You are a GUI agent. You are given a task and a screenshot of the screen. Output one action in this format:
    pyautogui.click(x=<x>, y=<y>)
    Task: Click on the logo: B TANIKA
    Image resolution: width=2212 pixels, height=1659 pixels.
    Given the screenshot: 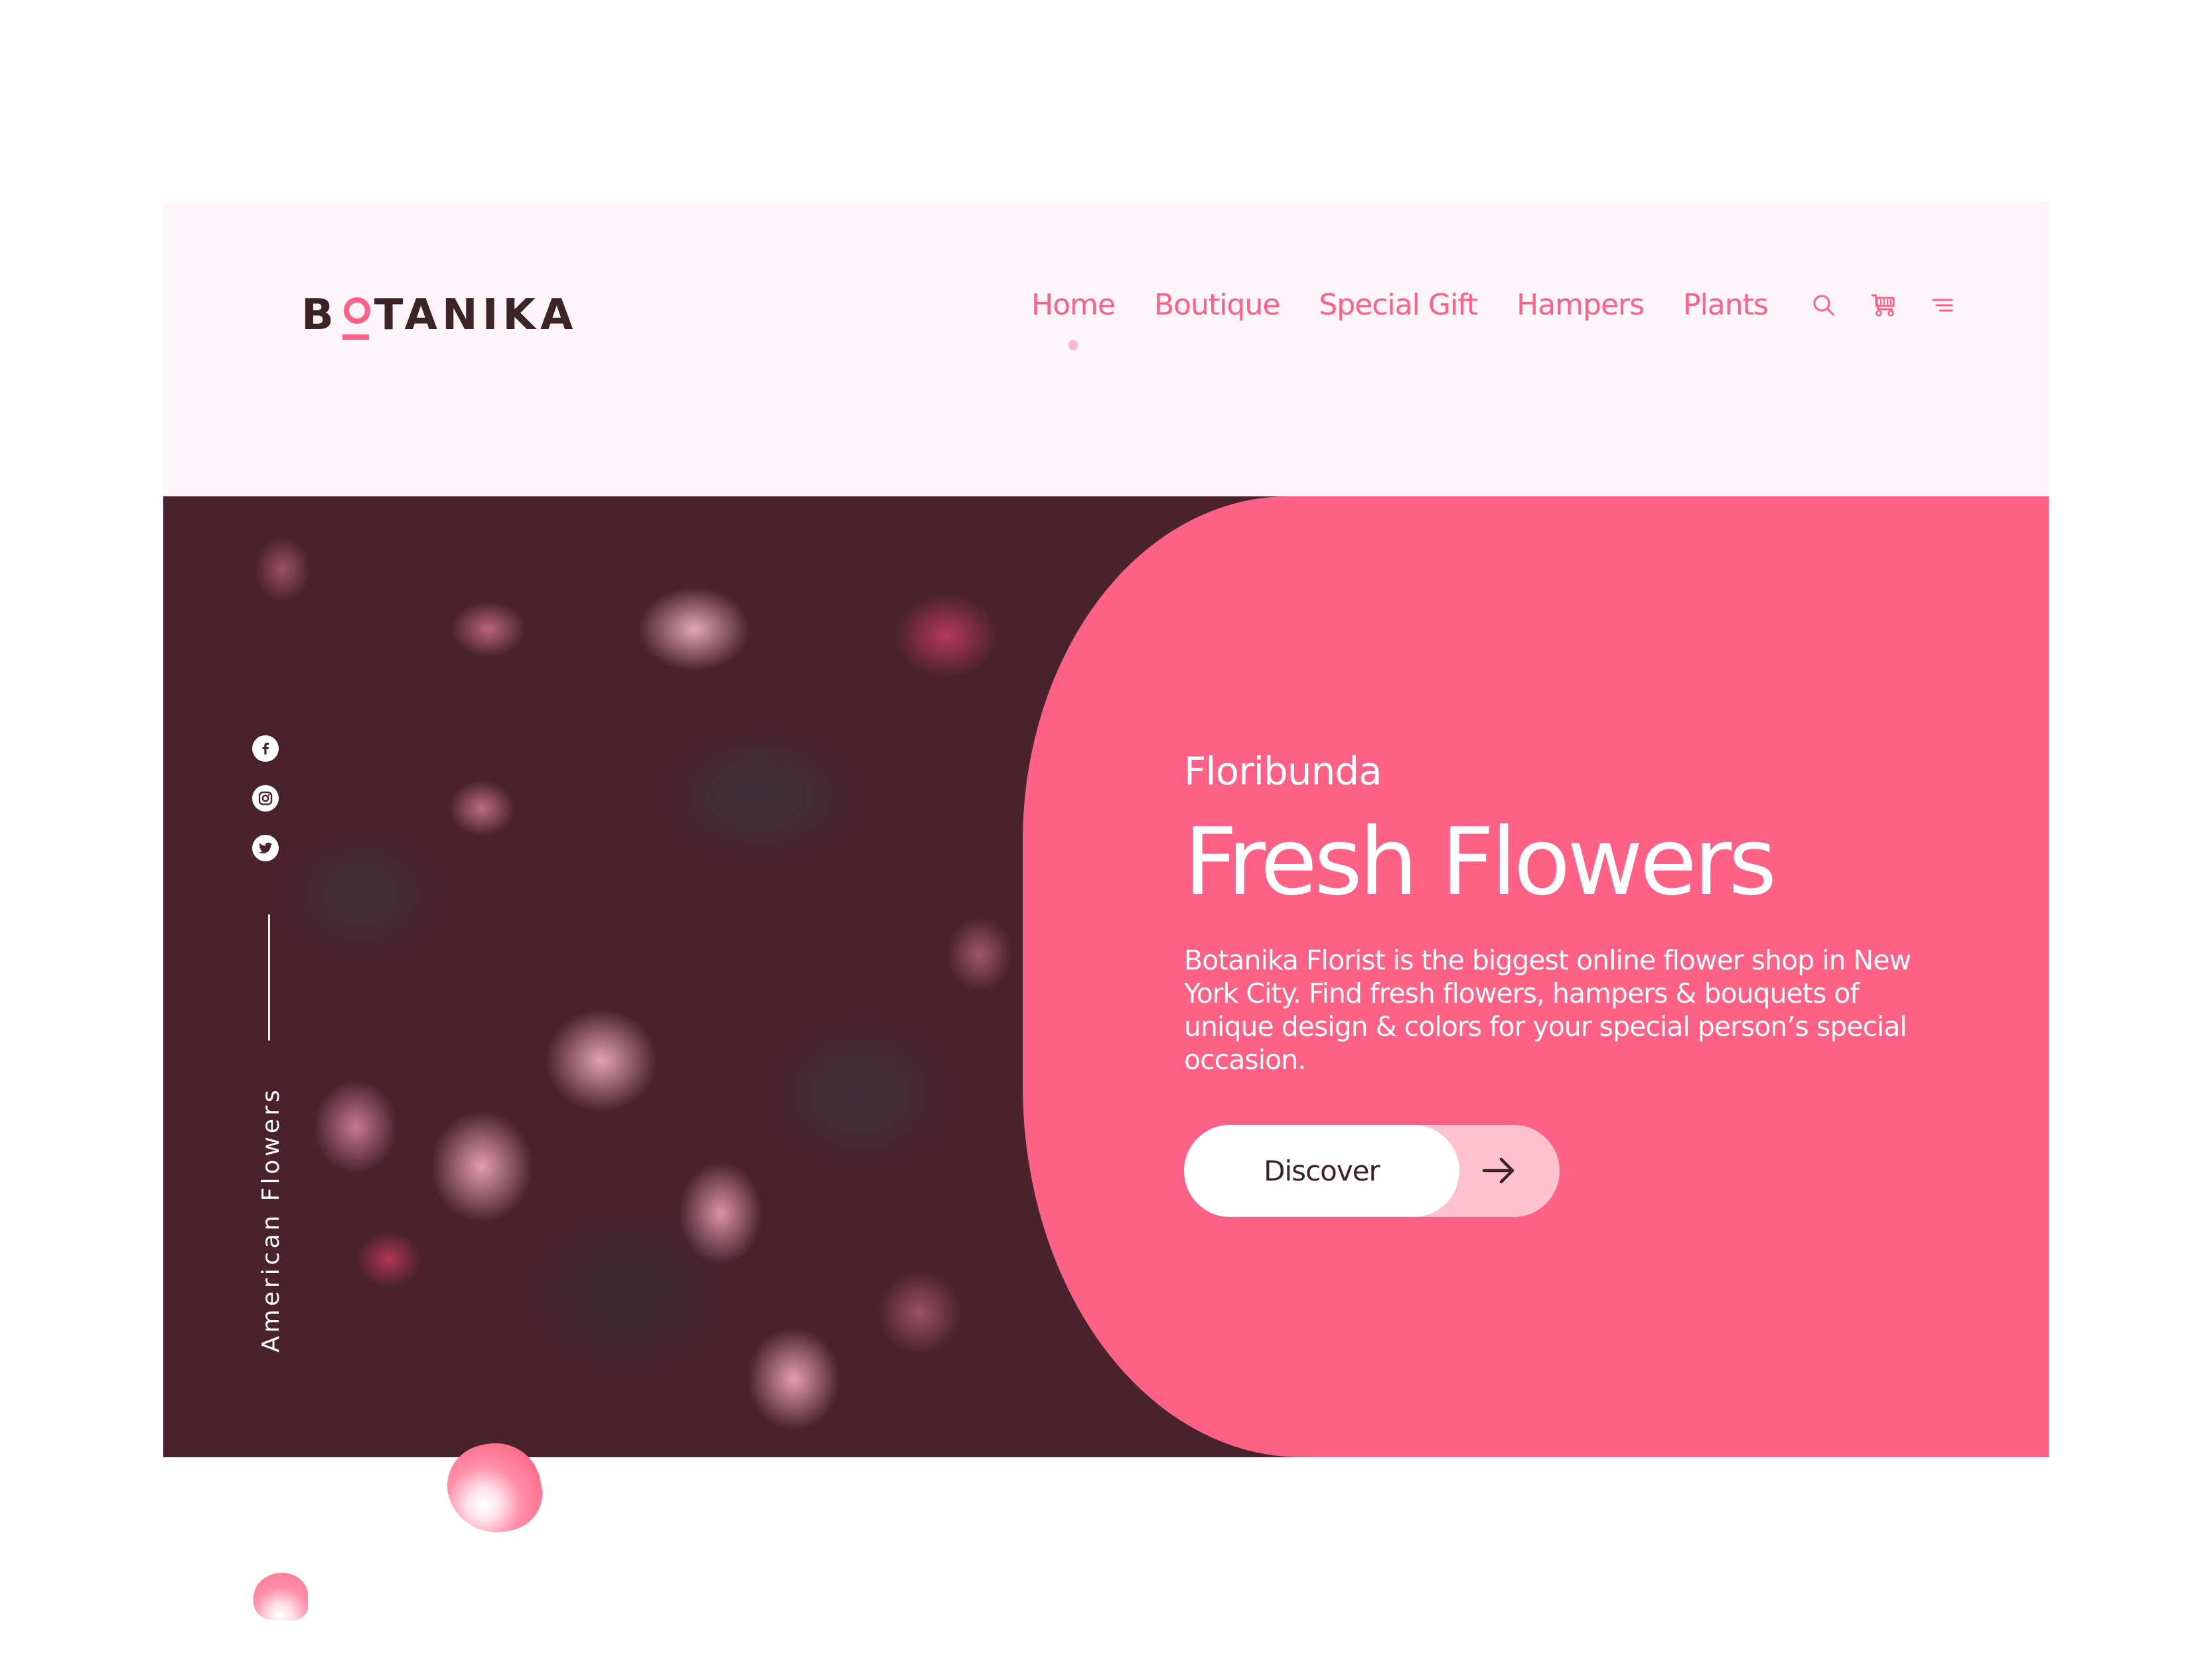 What is the action you would take?
    pyautogui.click(x=440, y=315)
    